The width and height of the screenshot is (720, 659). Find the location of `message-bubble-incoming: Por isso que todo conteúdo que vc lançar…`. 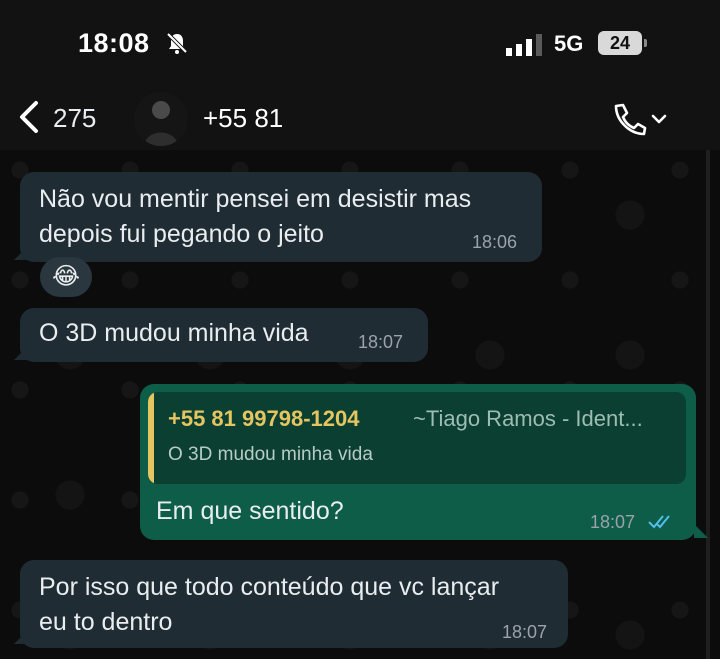

message-bubble-incoming: Por isso que todo conteúdo que vc lançar… is located at coordinates (294, 604).